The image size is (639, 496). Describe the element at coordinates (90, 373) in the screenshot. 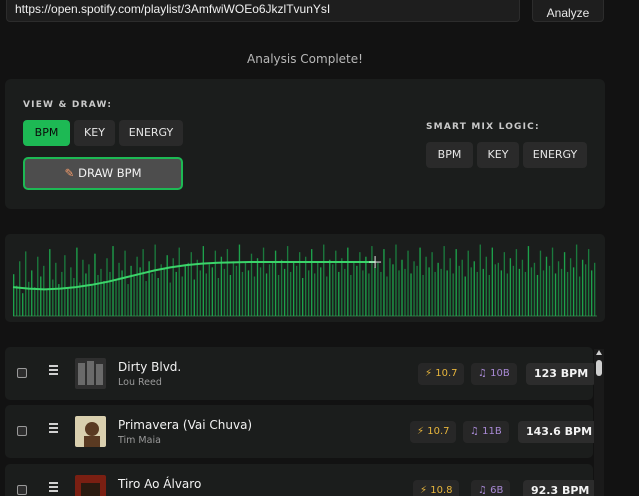

I see `album-art` at that location.